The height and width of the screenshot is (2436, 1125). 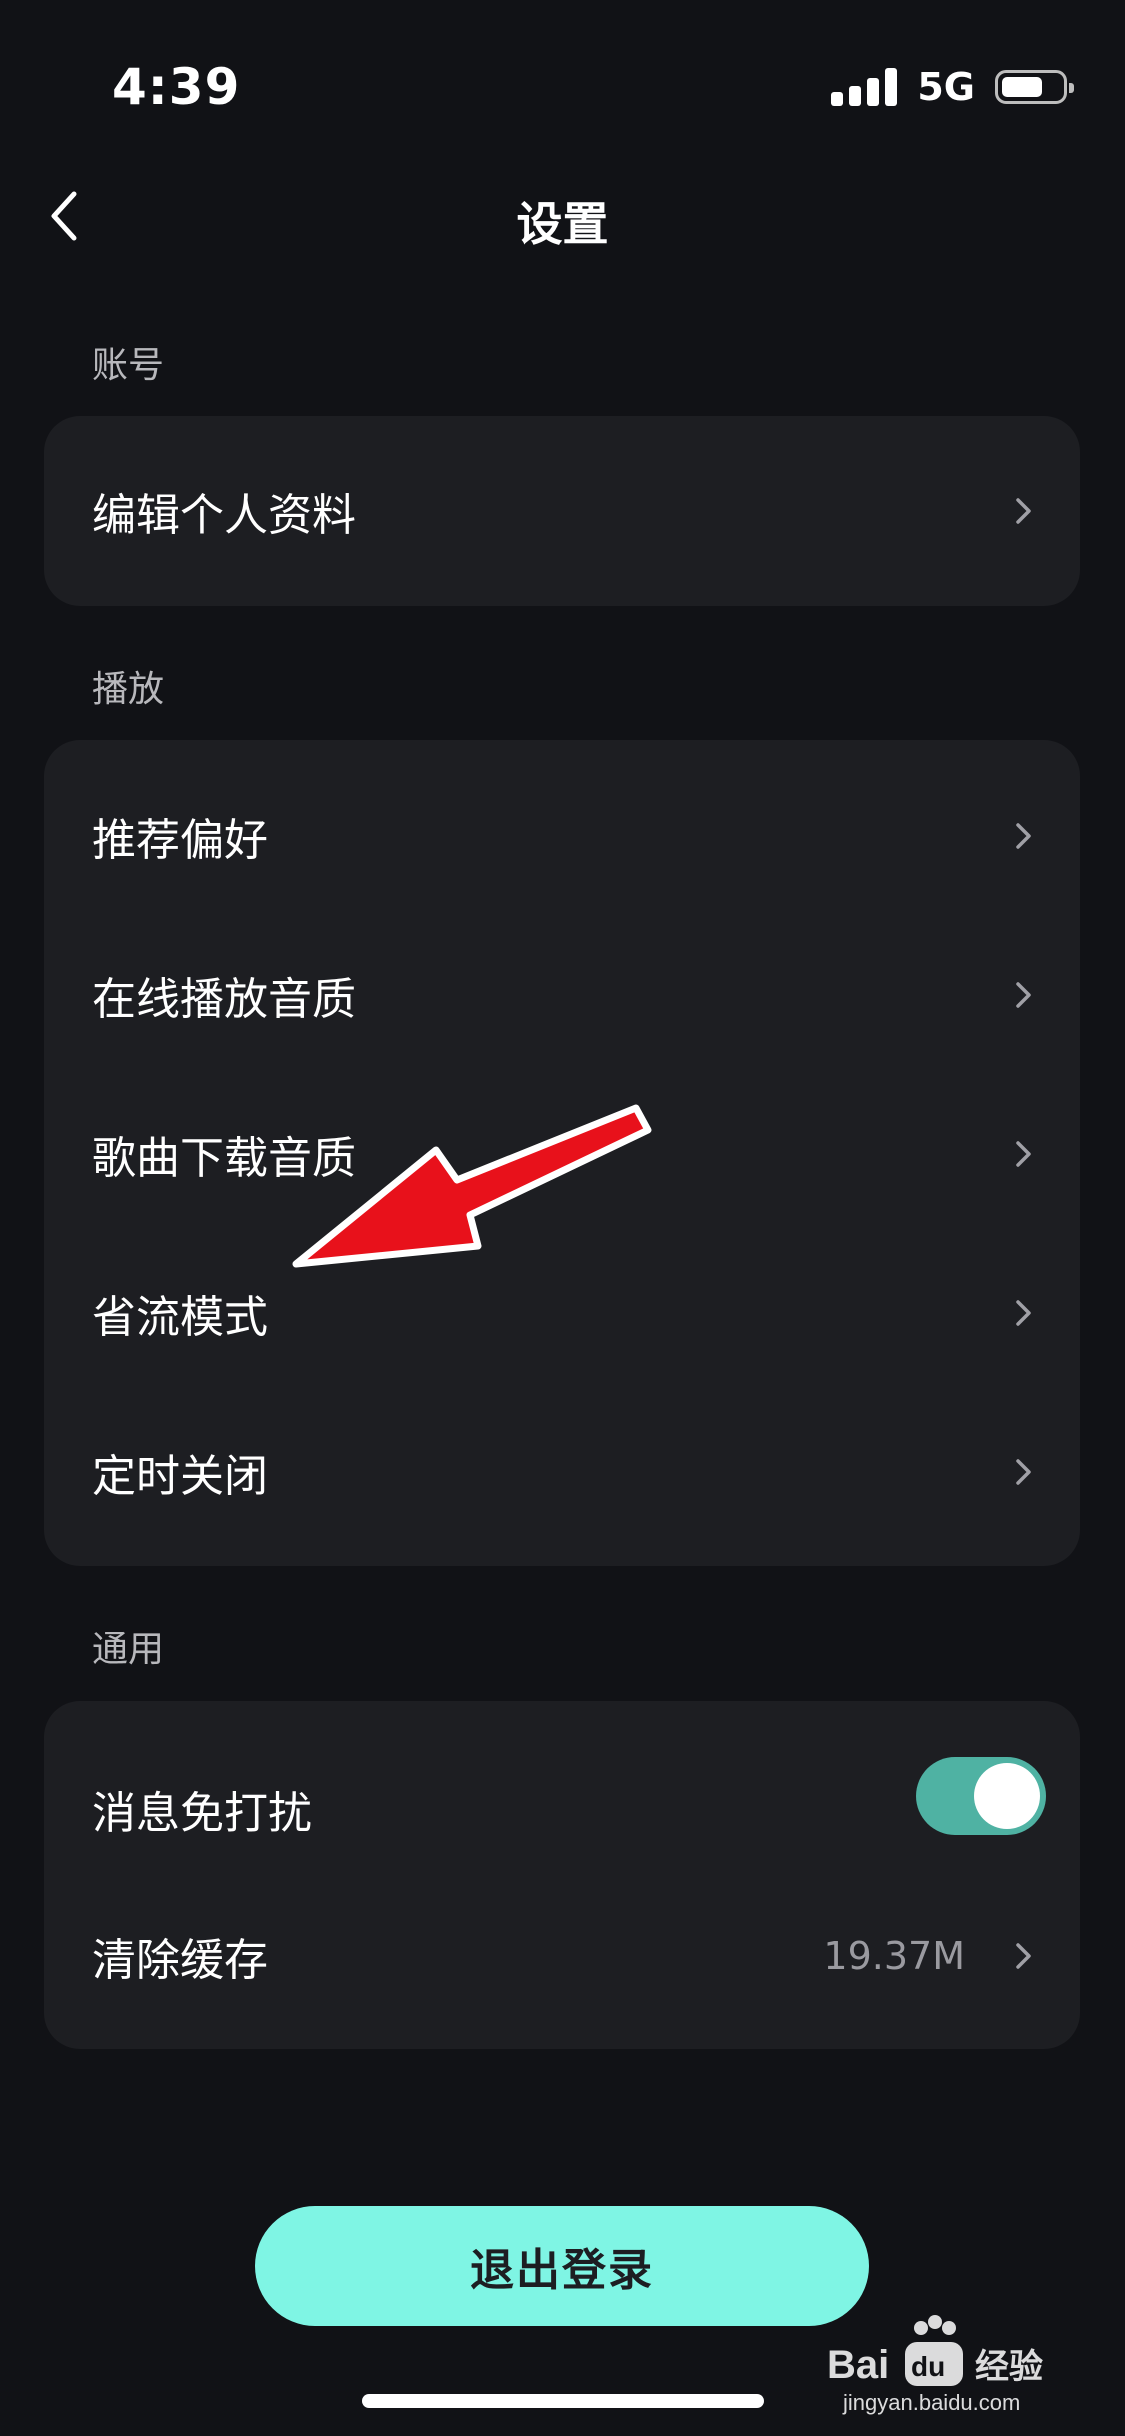 What do you see at coordinates (1007, 1796) in the screenshot?
I see `toggle-knob` at bounding box center [1007, 1796].